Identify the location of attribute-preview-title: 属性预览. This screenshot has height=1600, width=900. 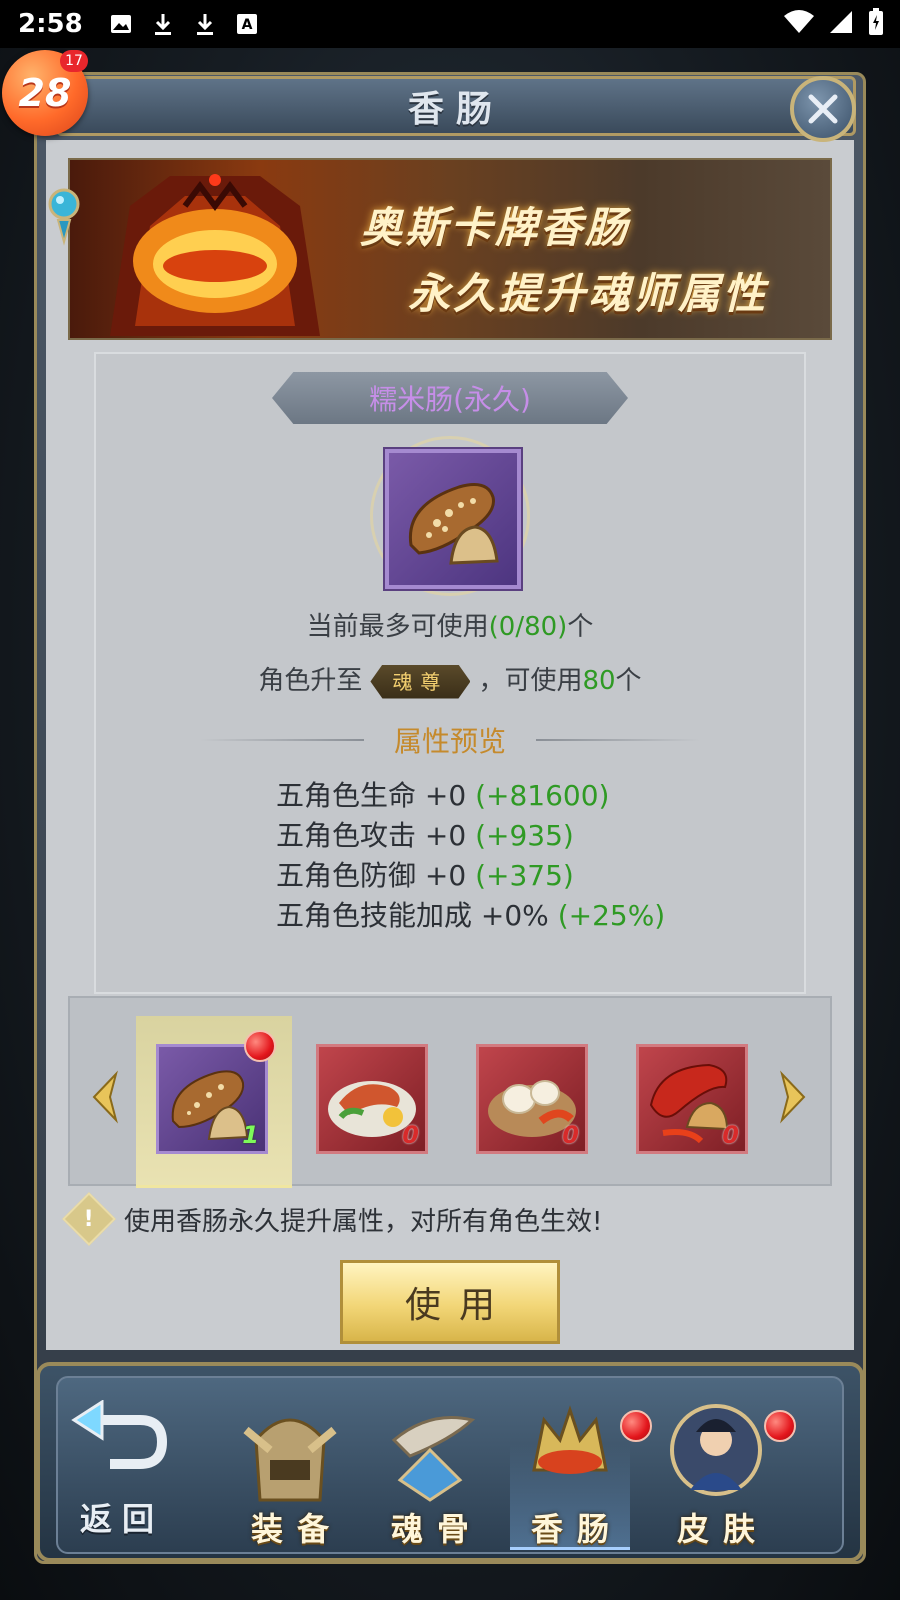
(450, 741).